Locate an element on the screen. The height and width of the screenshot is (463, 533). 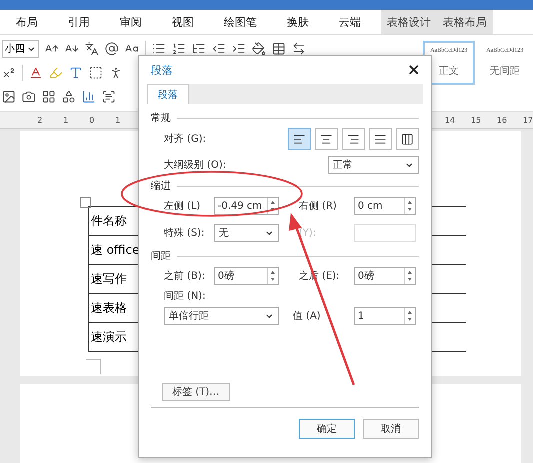
menu-tab: 引用 is located at coordinates (79, 22).